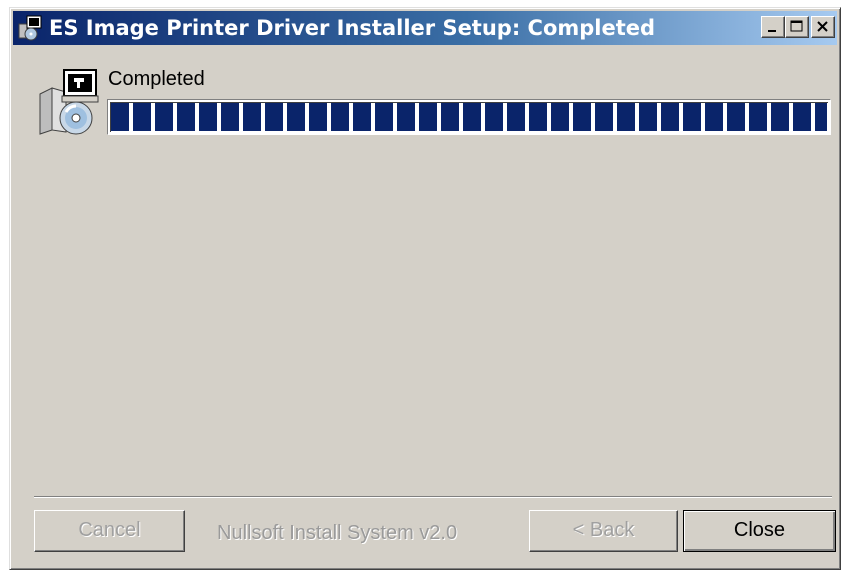 This screenshot has width=850, height=575. I want to click on branding-text: Nullsoft Install System v2.0, so click(337, 533).